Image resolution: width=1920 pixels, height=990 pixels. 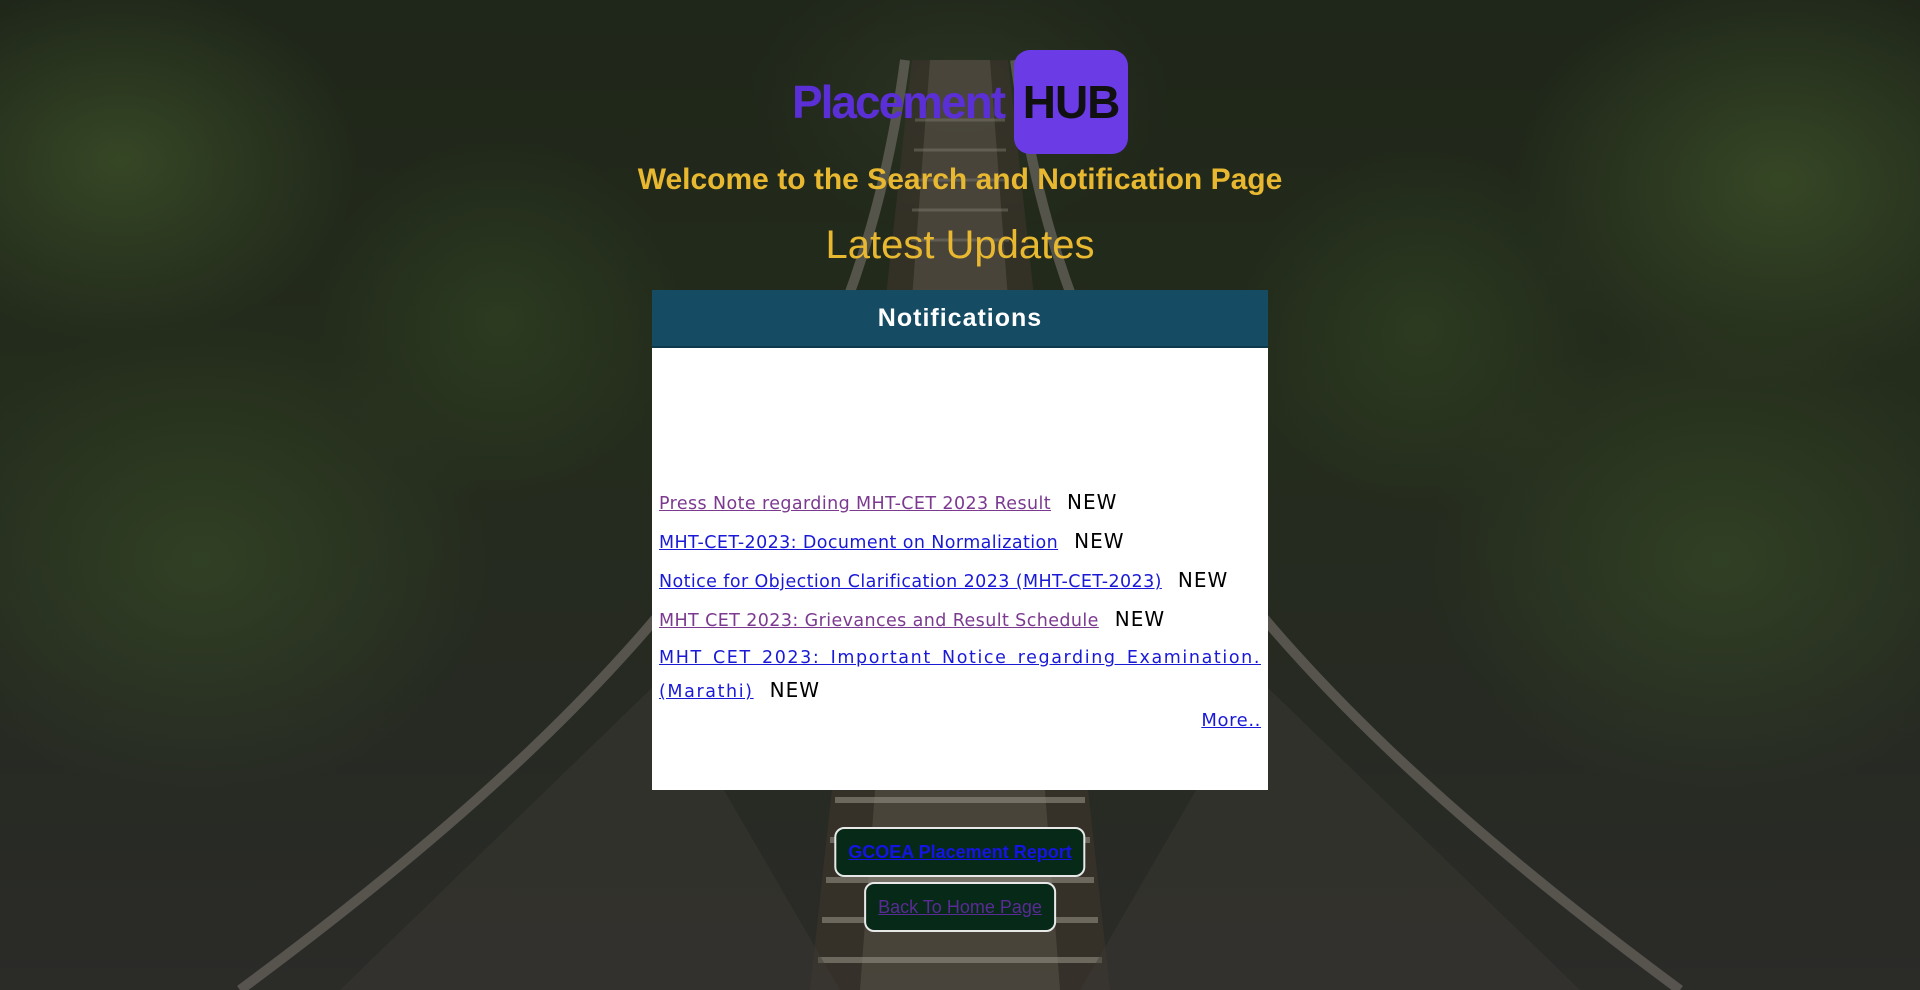 I want to click on site-logo: Placement HUB, so click(x=960, y=102).